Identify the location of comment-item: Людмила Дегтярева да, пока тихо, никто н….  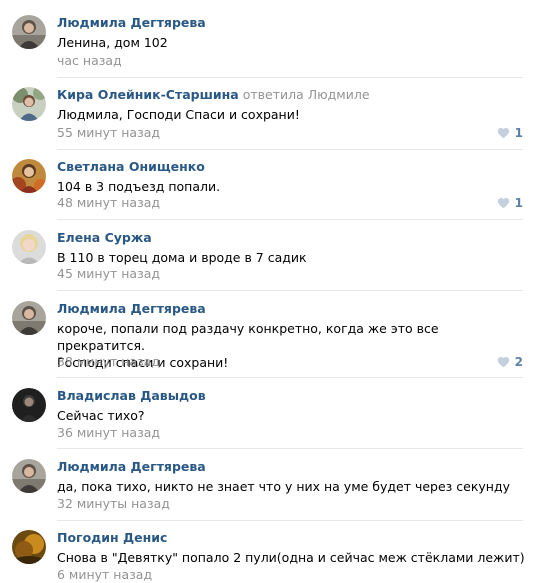
(270, 489).